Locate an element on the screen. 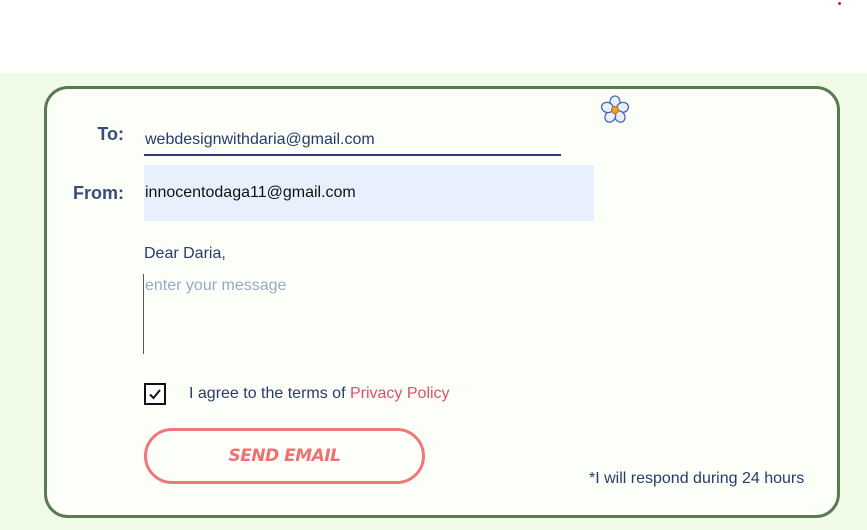 The height and width of the screenshot is (530, 867). to-label: To: is located at coordinates (110, 134).